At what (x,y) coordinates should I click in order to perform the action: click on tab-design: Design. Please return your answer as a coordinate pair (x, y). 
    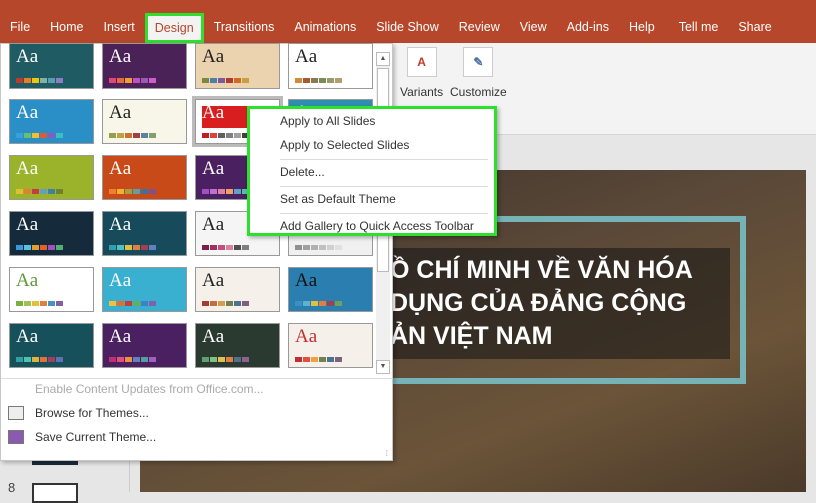
    Looking at the image, I should click on (174, 28).